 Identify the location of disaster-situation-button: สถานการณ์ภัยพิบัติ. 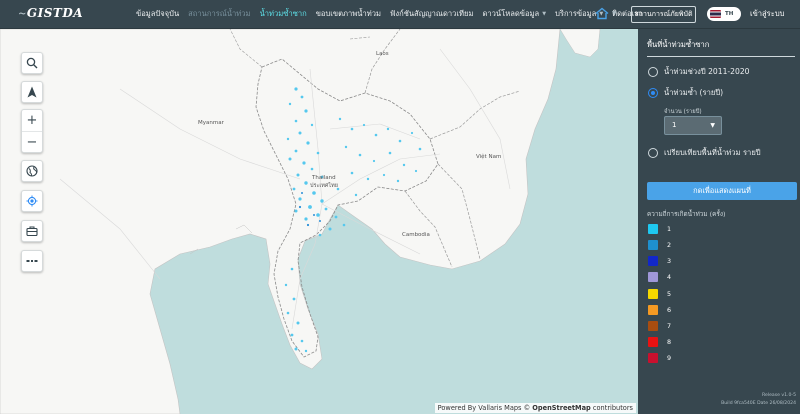
(663, 14).